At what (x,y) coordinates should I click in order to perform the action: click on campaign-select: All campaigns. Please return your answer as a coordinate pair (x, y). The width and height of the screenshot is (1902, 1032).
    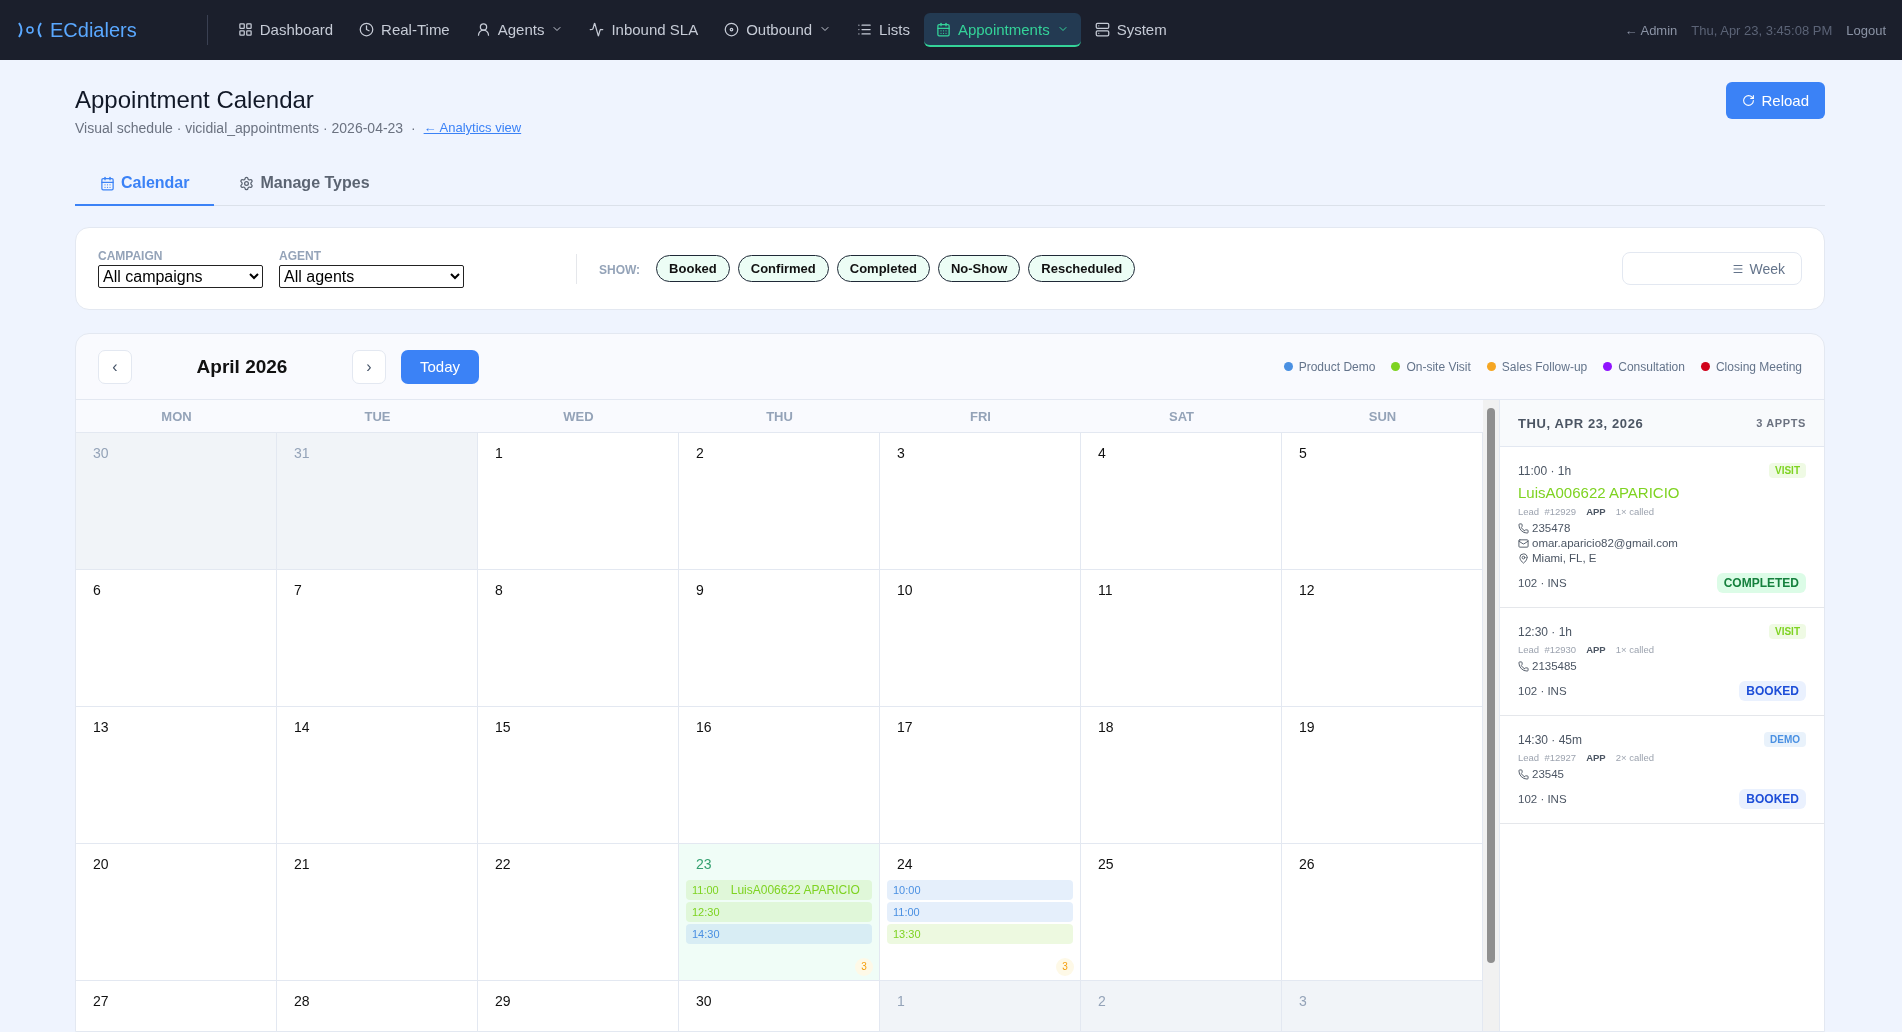
    Looking at the image, I should click on (180, 276).